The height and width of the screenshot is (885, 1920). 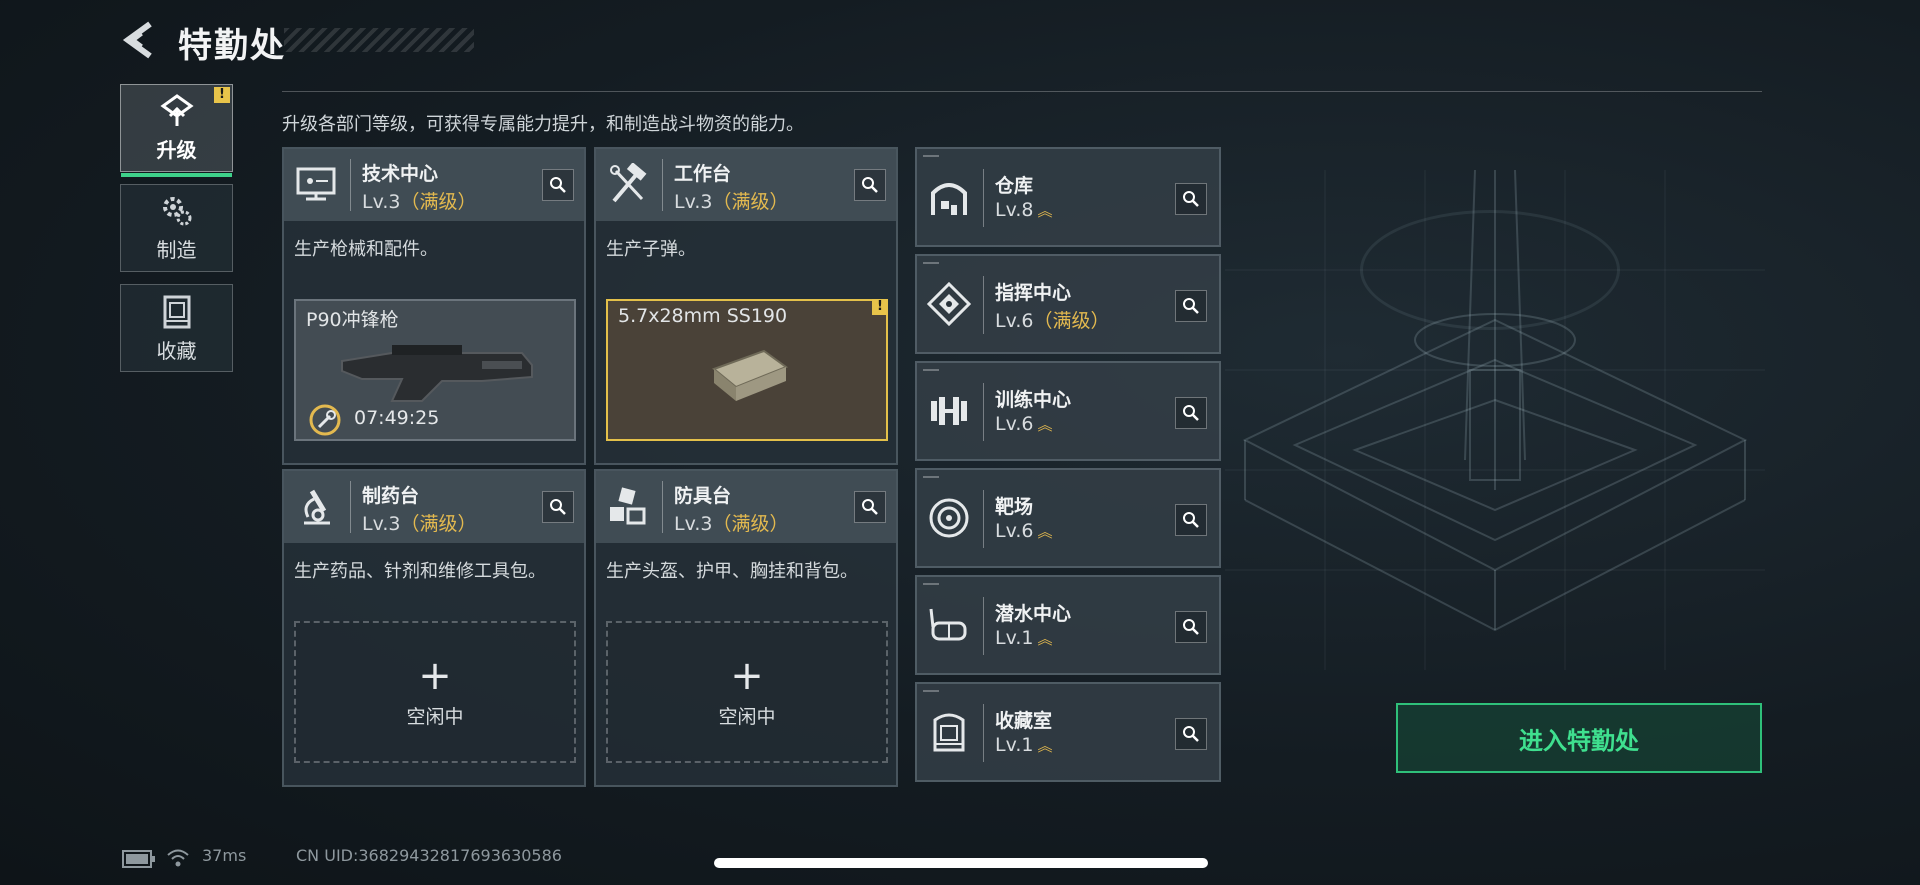 What do you see at coordinates (628, 506) in the screenshot?
I see `armor-cubes-icon` at bounding box center [628, 506].